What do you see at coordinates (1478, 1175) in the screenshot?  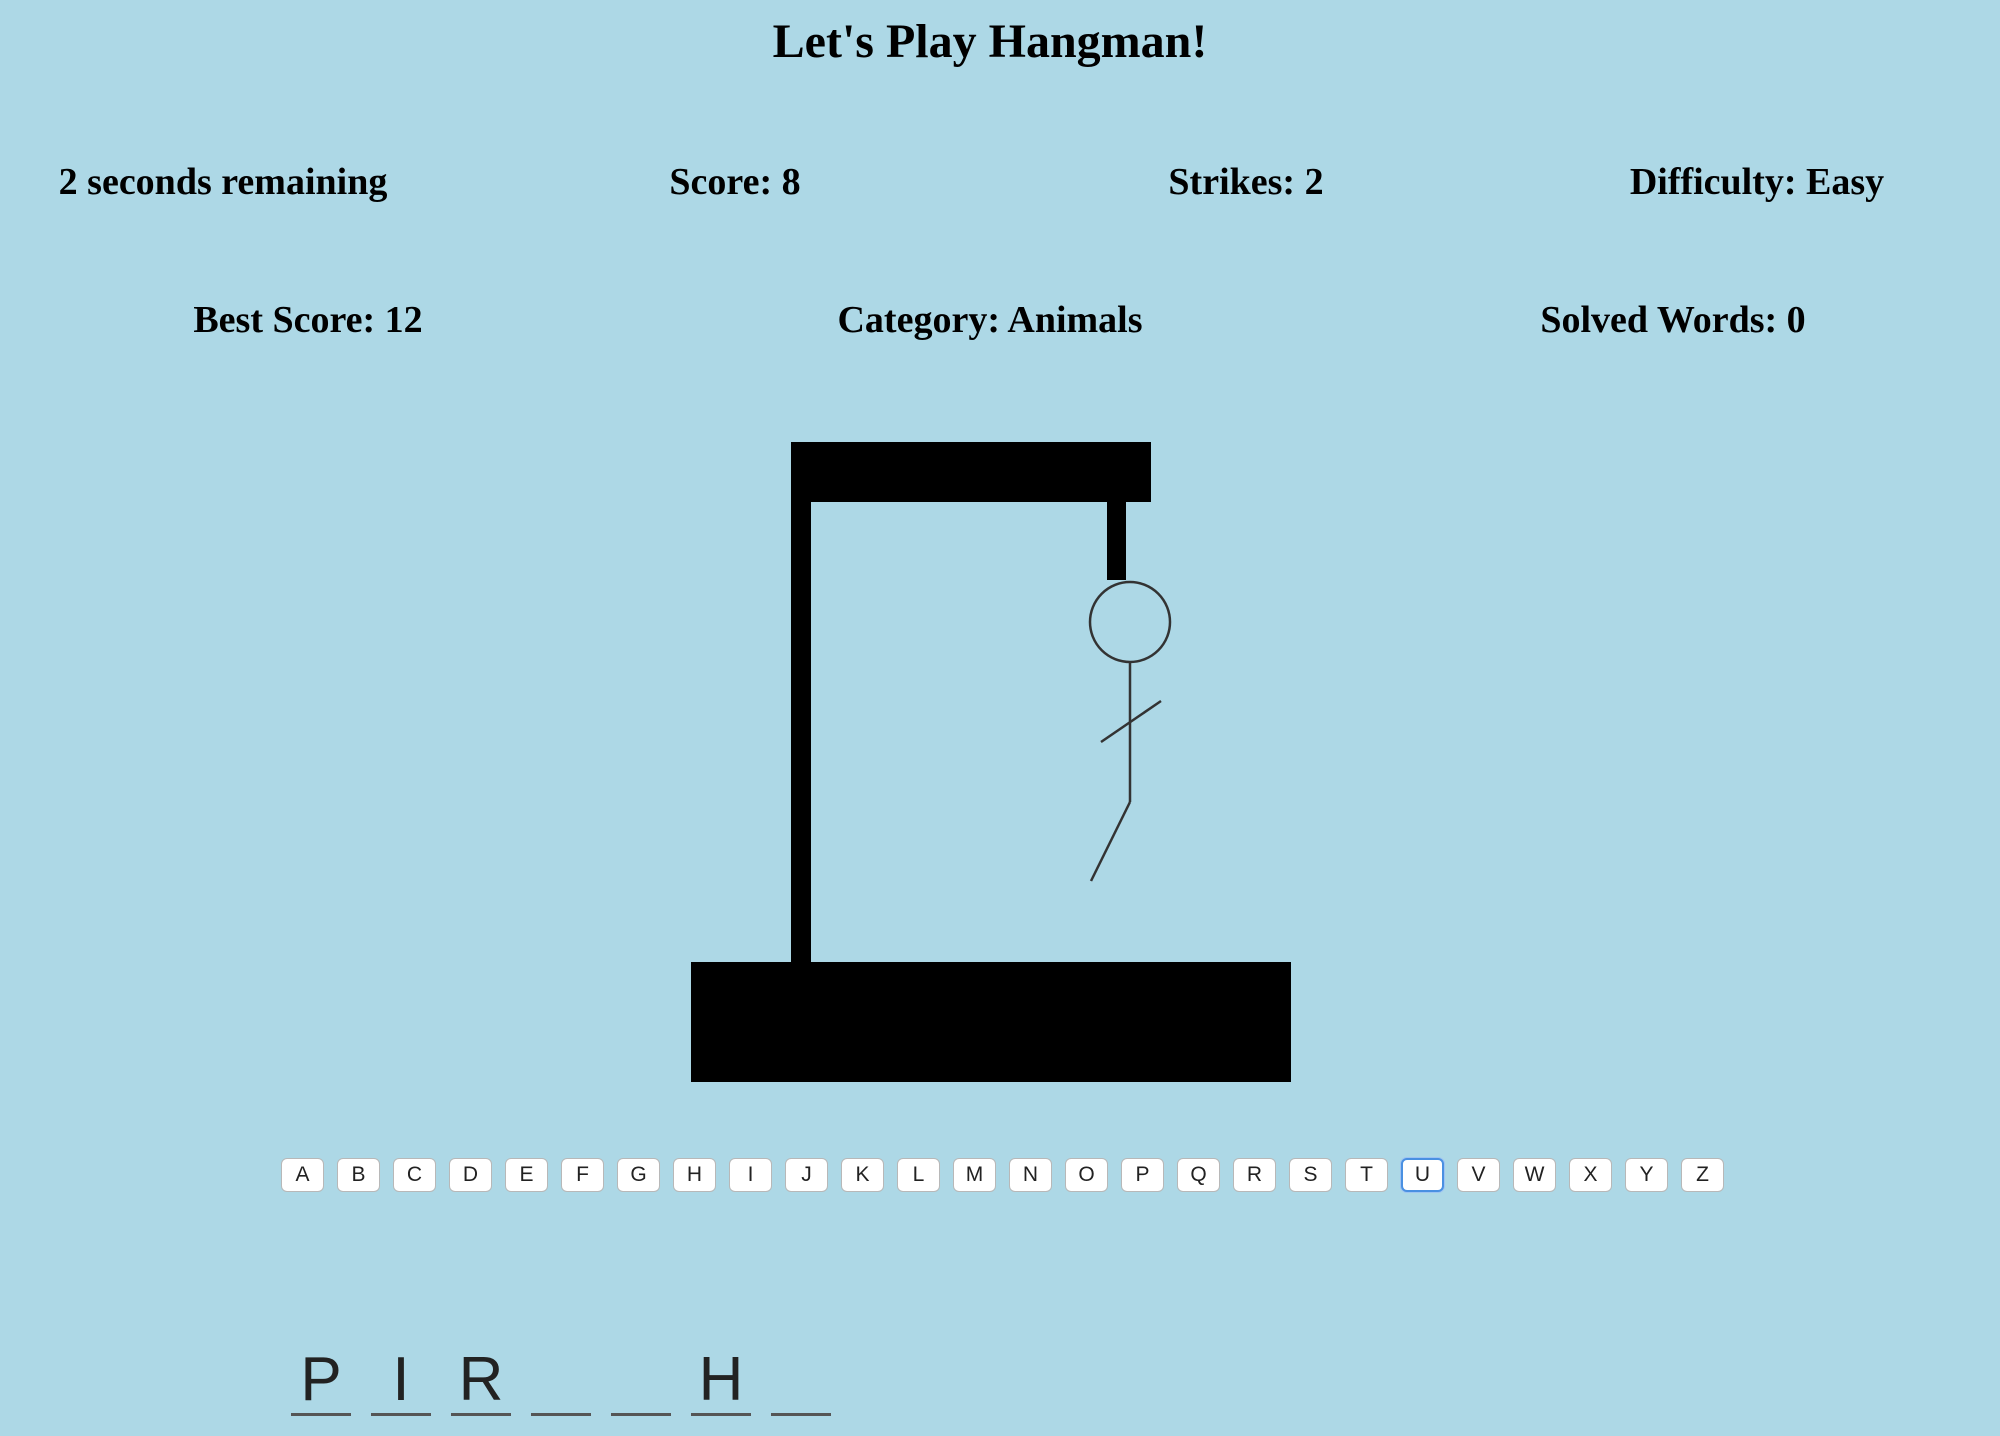 I see `letter-button-v: V` at bounding box center [1478, 1175].